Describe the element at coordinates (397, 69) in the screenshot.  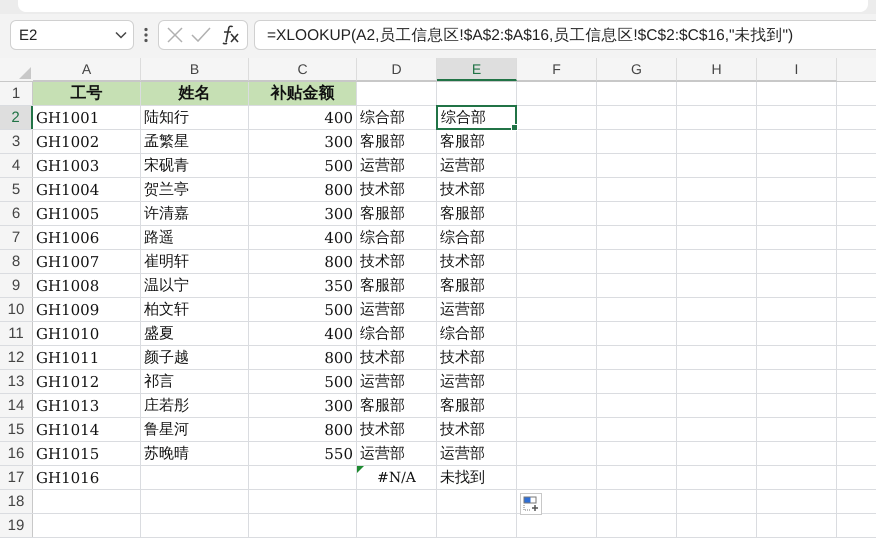
I see `column-header: D` at that location.